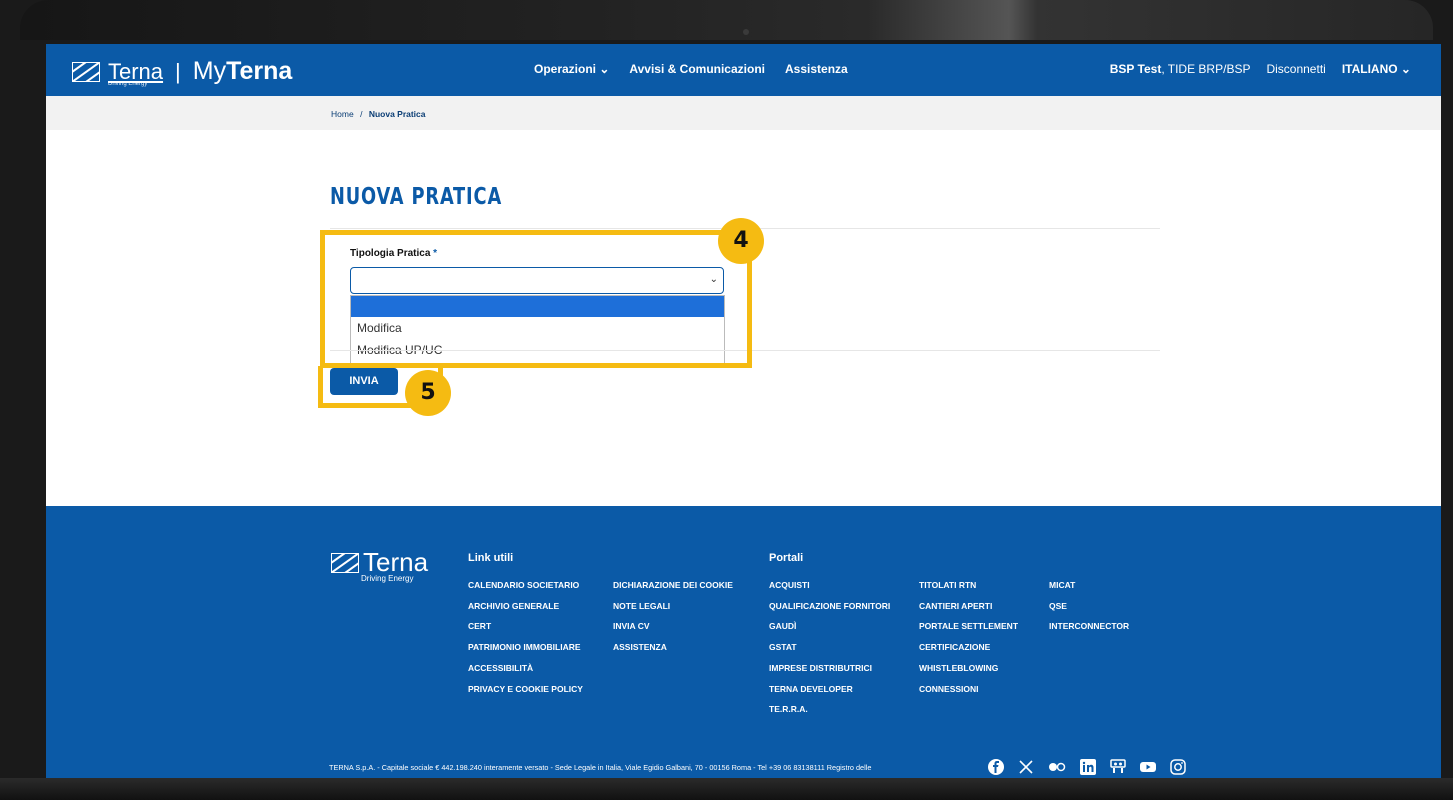 The height and width of the screenshot is (800, 1453). What do you see at coordinates (1295, 69) in the screenshot?
I see `logout-link: Disconnetti` at bounding box center [1295, 69].